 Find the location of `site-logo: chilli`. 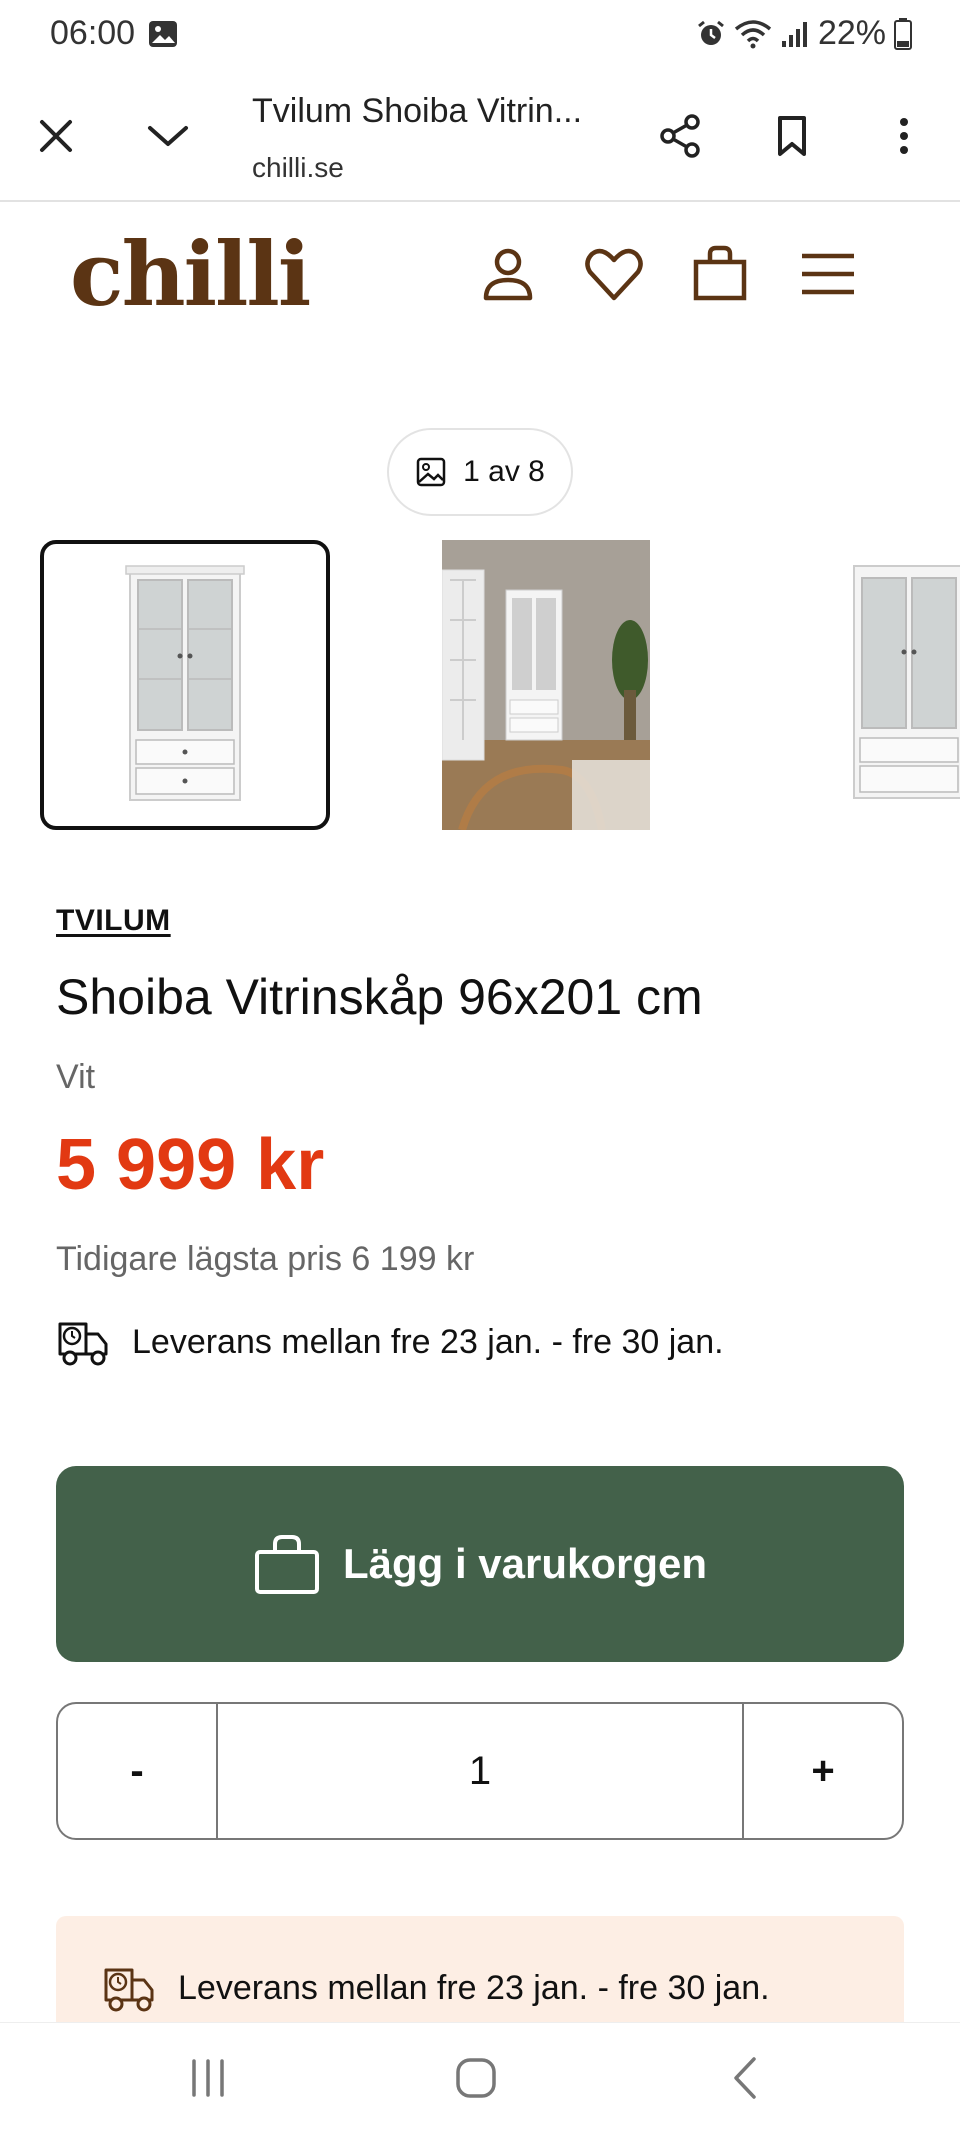

site-logo: chilli is located at coordinates (190, 274).